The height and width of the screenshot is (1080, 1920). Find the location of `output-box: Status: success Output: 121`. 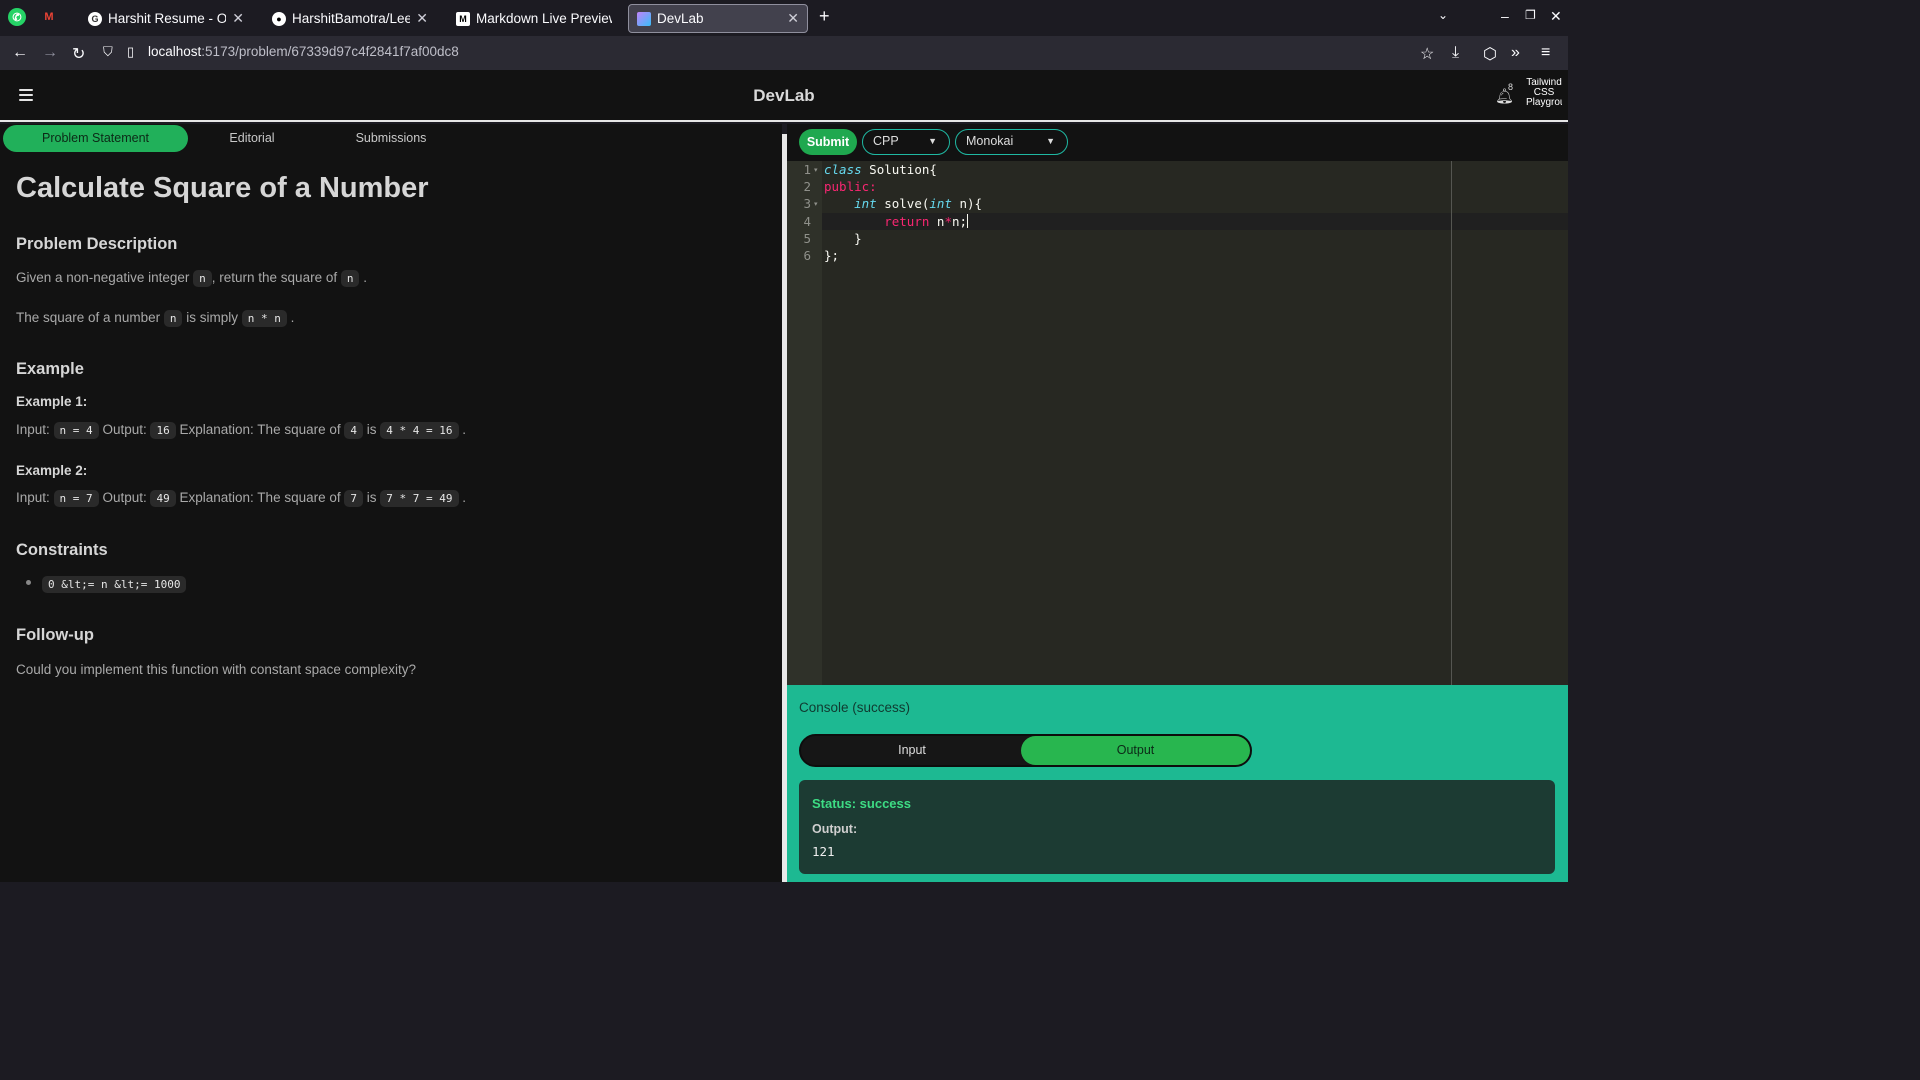

output-box: Status: success Output: 121 is located at coordinates (1177, 827).